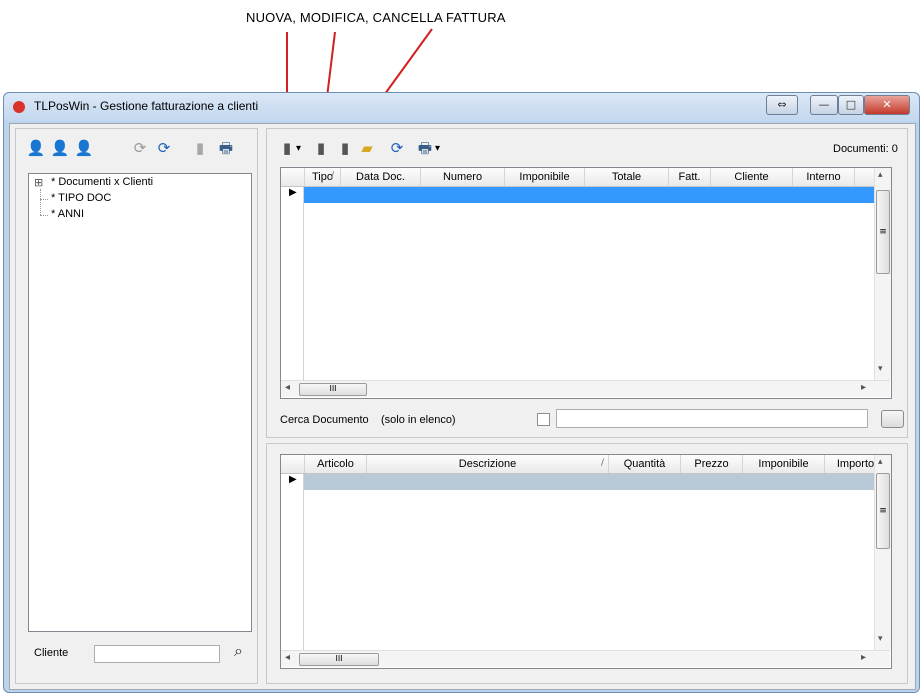 Image resolution: width=923 pixels, height=695 pixels. Describe the element at coordinates (851, 105) in the screenshot. I see `maximize-button: □` at that location.